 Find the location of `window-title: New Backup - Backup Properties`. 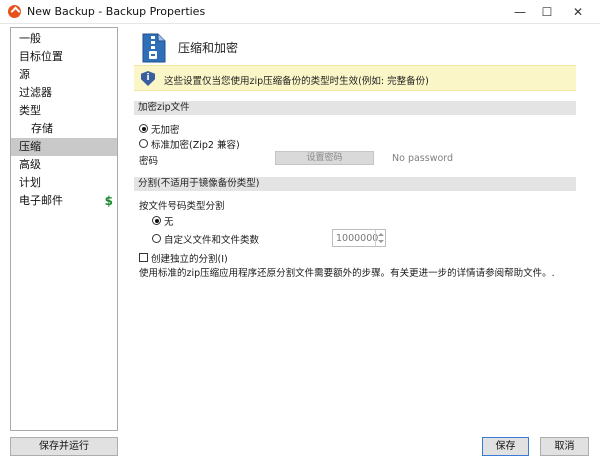

window-title: New Backup - Backup Properties is located at coordinates (116, 11).